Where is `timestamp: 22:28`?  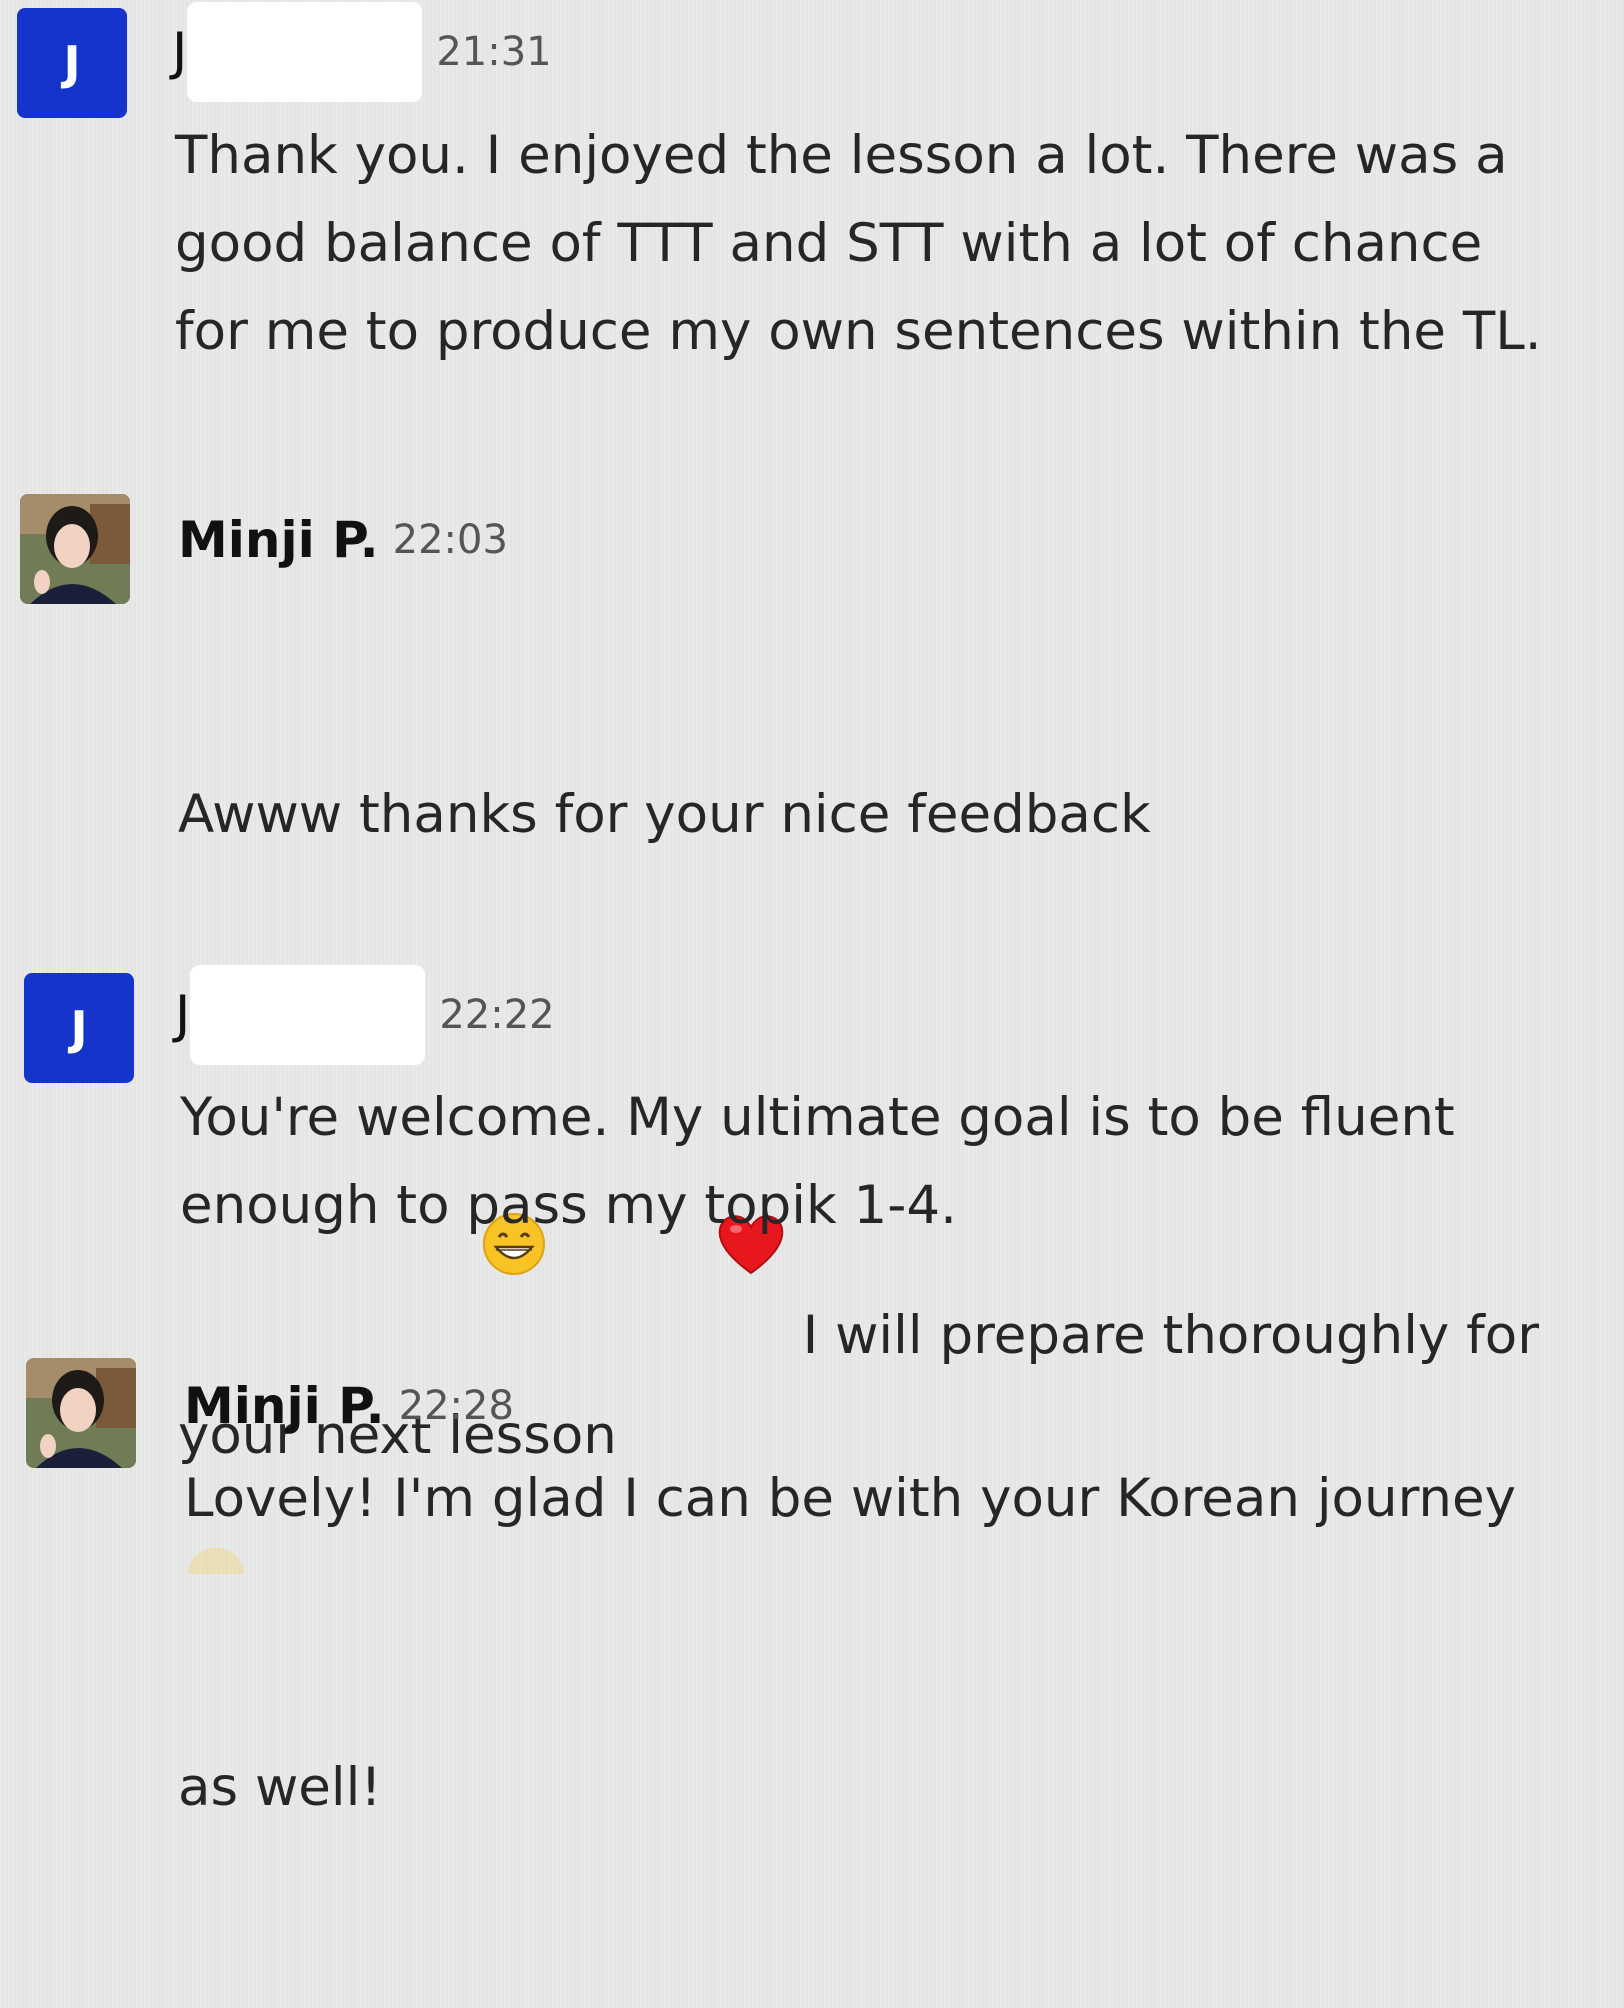 timestamp: 22:28 is located at coordinates (456, 1406).